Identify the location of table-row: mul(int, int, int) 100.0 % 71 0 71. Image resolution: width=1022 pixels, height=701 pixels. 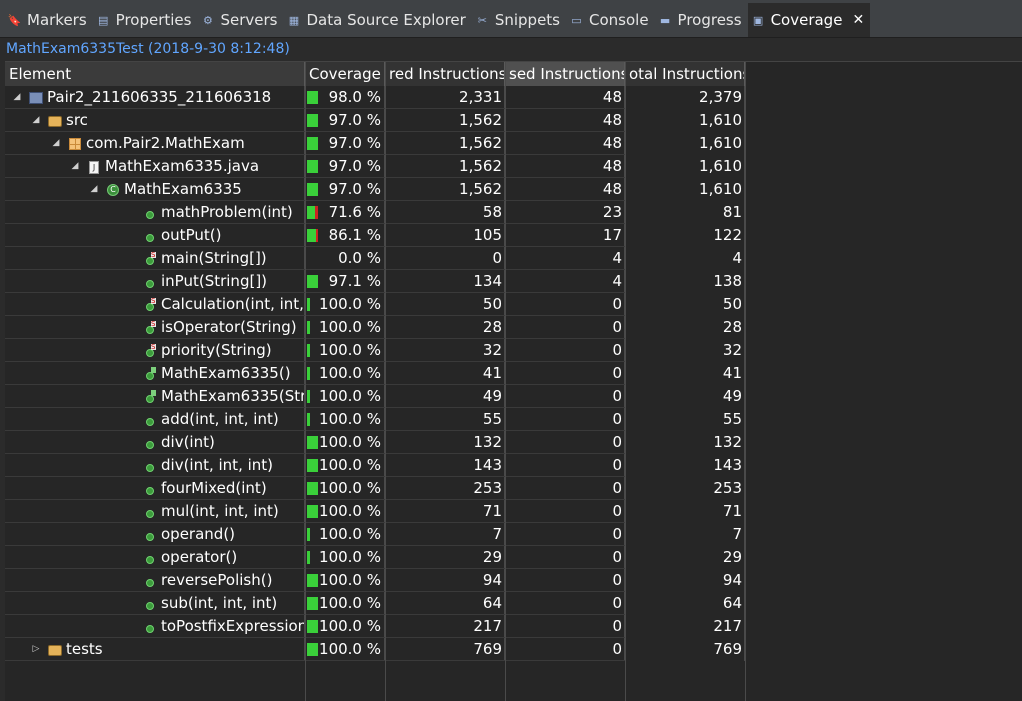
(513, 511).